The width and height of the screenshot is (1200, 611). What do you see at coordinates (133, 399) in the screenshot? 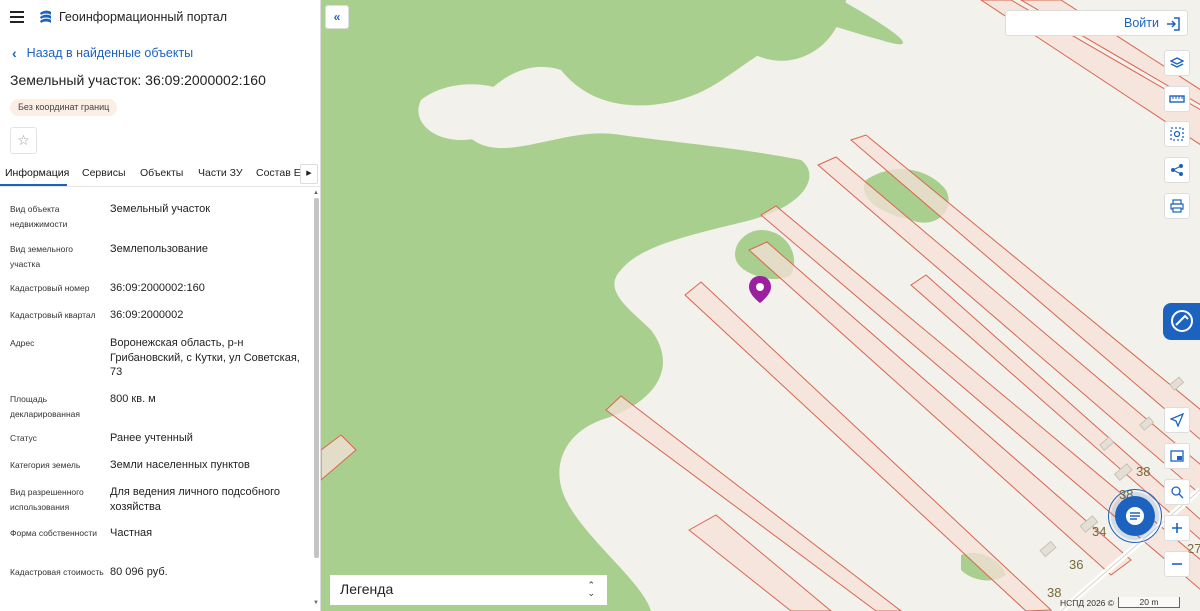
I see `property-value: 800 кв. м` at bounding box center [133, 399].